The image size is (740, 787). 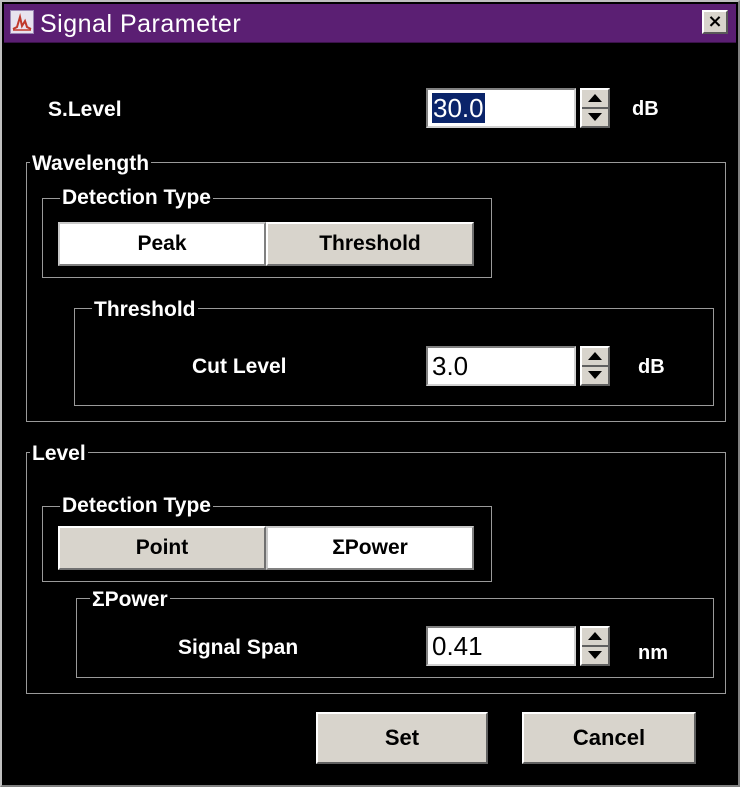 What do you see at coordinates (239, 366) in the screenshot?
I see `cut-level-label: Cut Level` at bounding box center [239, 366].